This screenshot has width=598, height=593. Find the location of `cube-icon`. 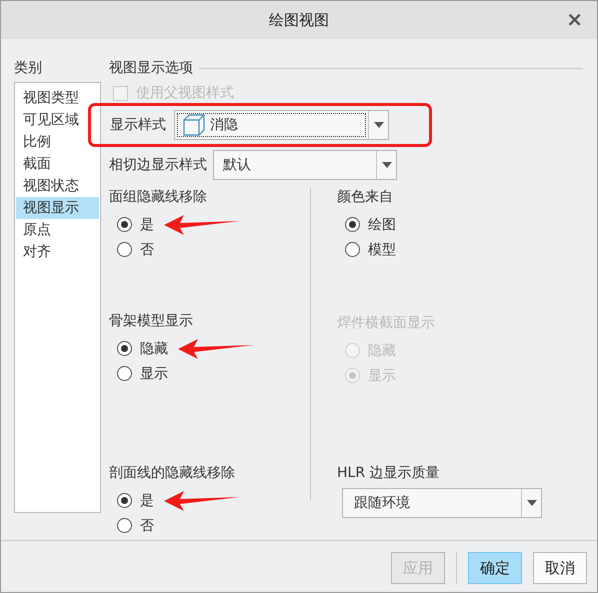

cube-icon is located at coordinates (194, 125).